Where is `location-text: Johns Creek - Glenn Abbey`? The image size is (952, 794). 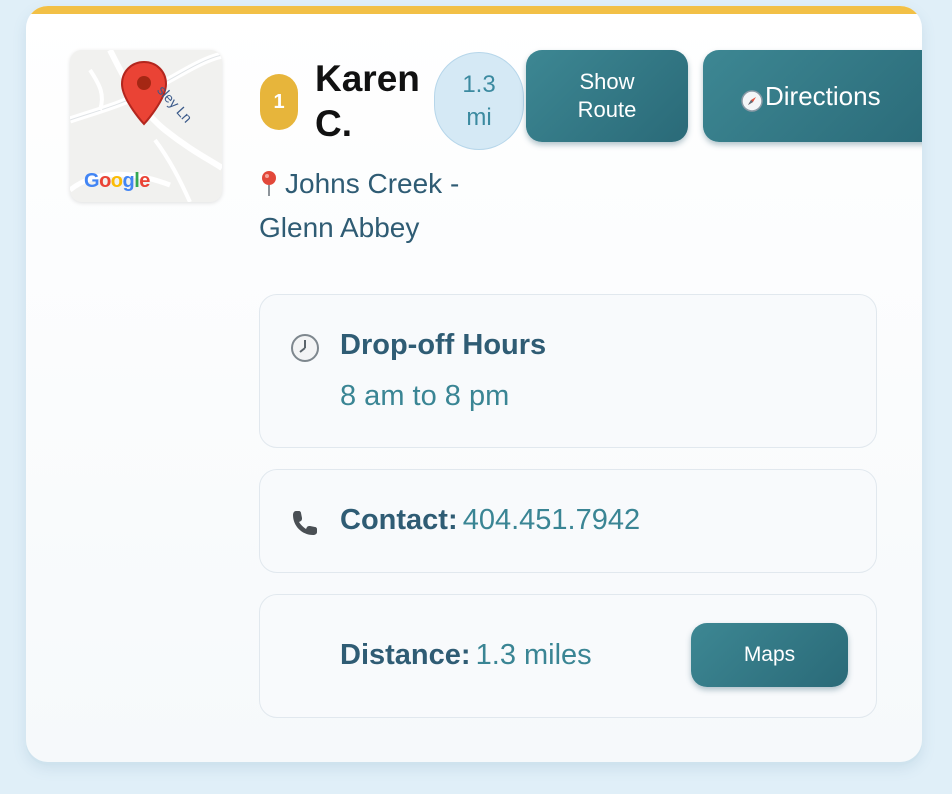
location-text: Johns Creek - Glenn Abbey is located at coordinates (359, 205).